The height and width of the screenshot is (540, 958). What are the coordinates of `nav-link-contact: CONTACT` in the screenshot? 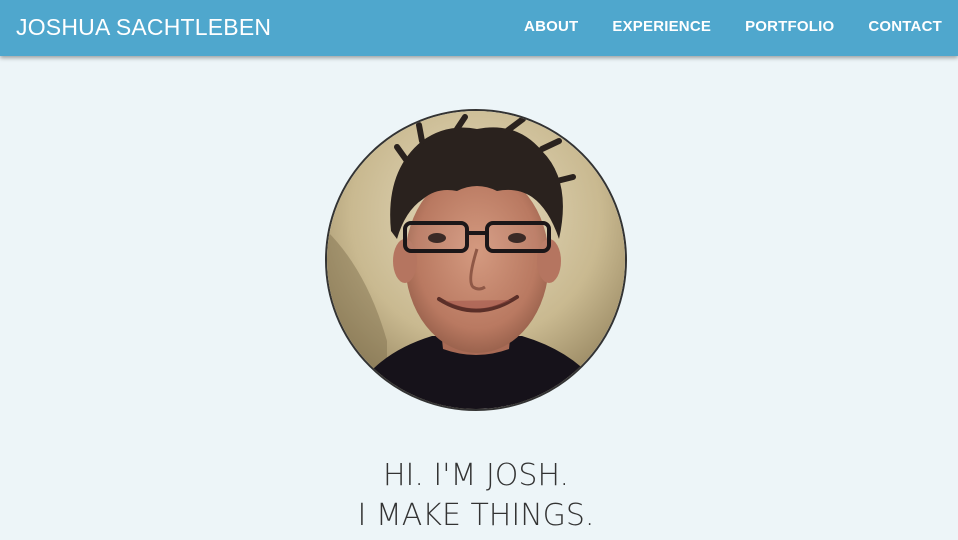 It's located at (905, 27).